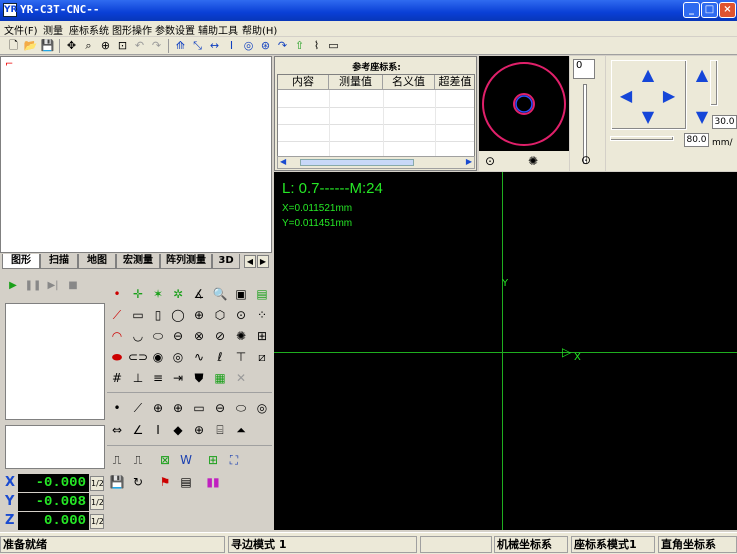  I want to click on cylinder-icon: ⌸, so click(220, 430).